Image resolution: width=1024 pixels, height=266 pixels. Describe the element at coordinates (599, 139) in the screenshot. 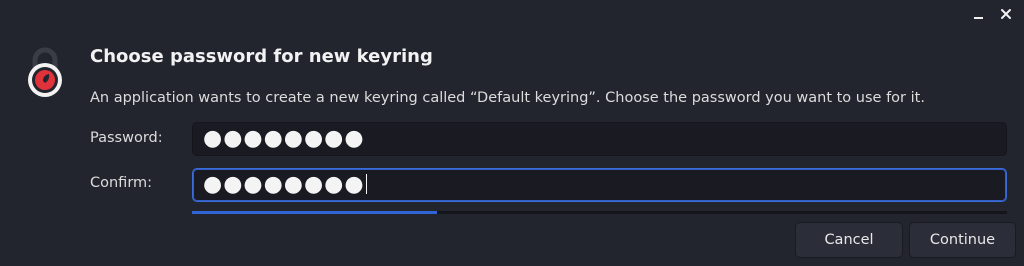

I see `password-field: ●●●●●●●●` at that location.